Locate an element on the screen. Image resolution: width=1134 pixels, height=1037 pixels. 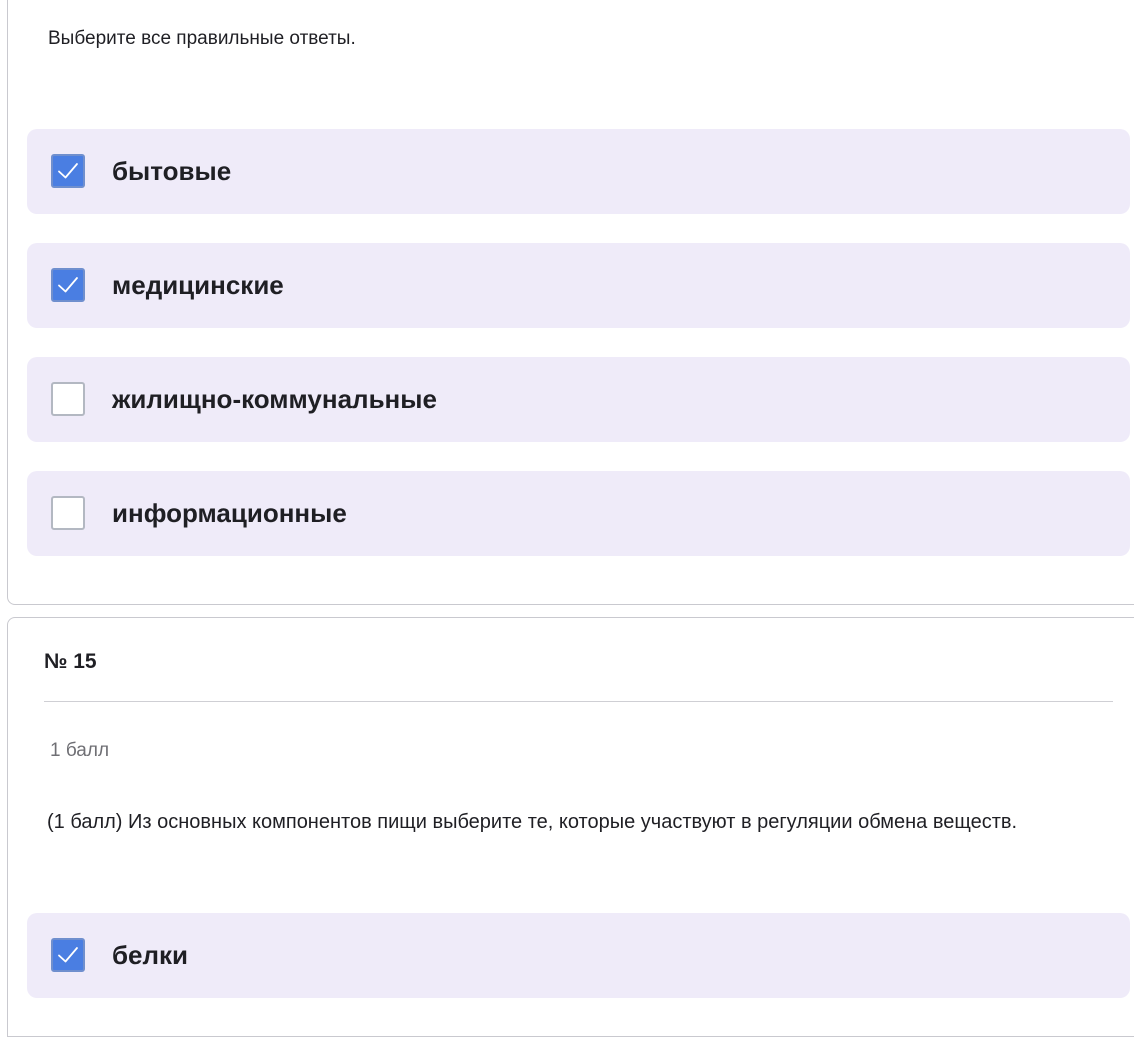
answer-option-informatsionnye: информационные is located at coordinates (578, 513).